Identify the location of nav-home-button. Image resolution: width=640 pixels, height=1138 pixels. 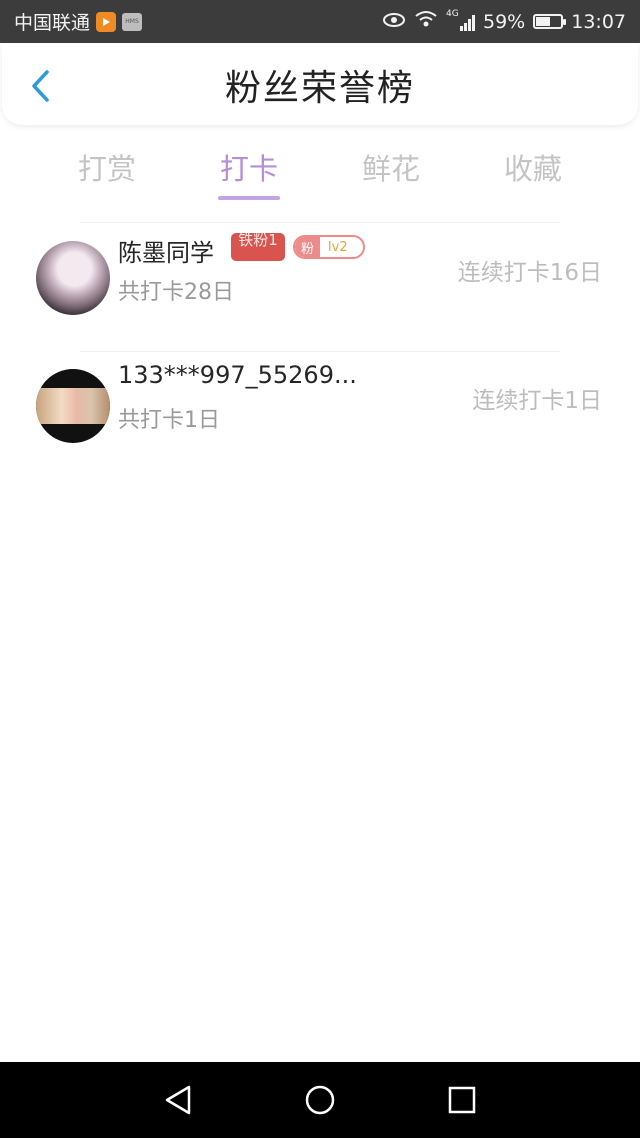
(320, 1100).